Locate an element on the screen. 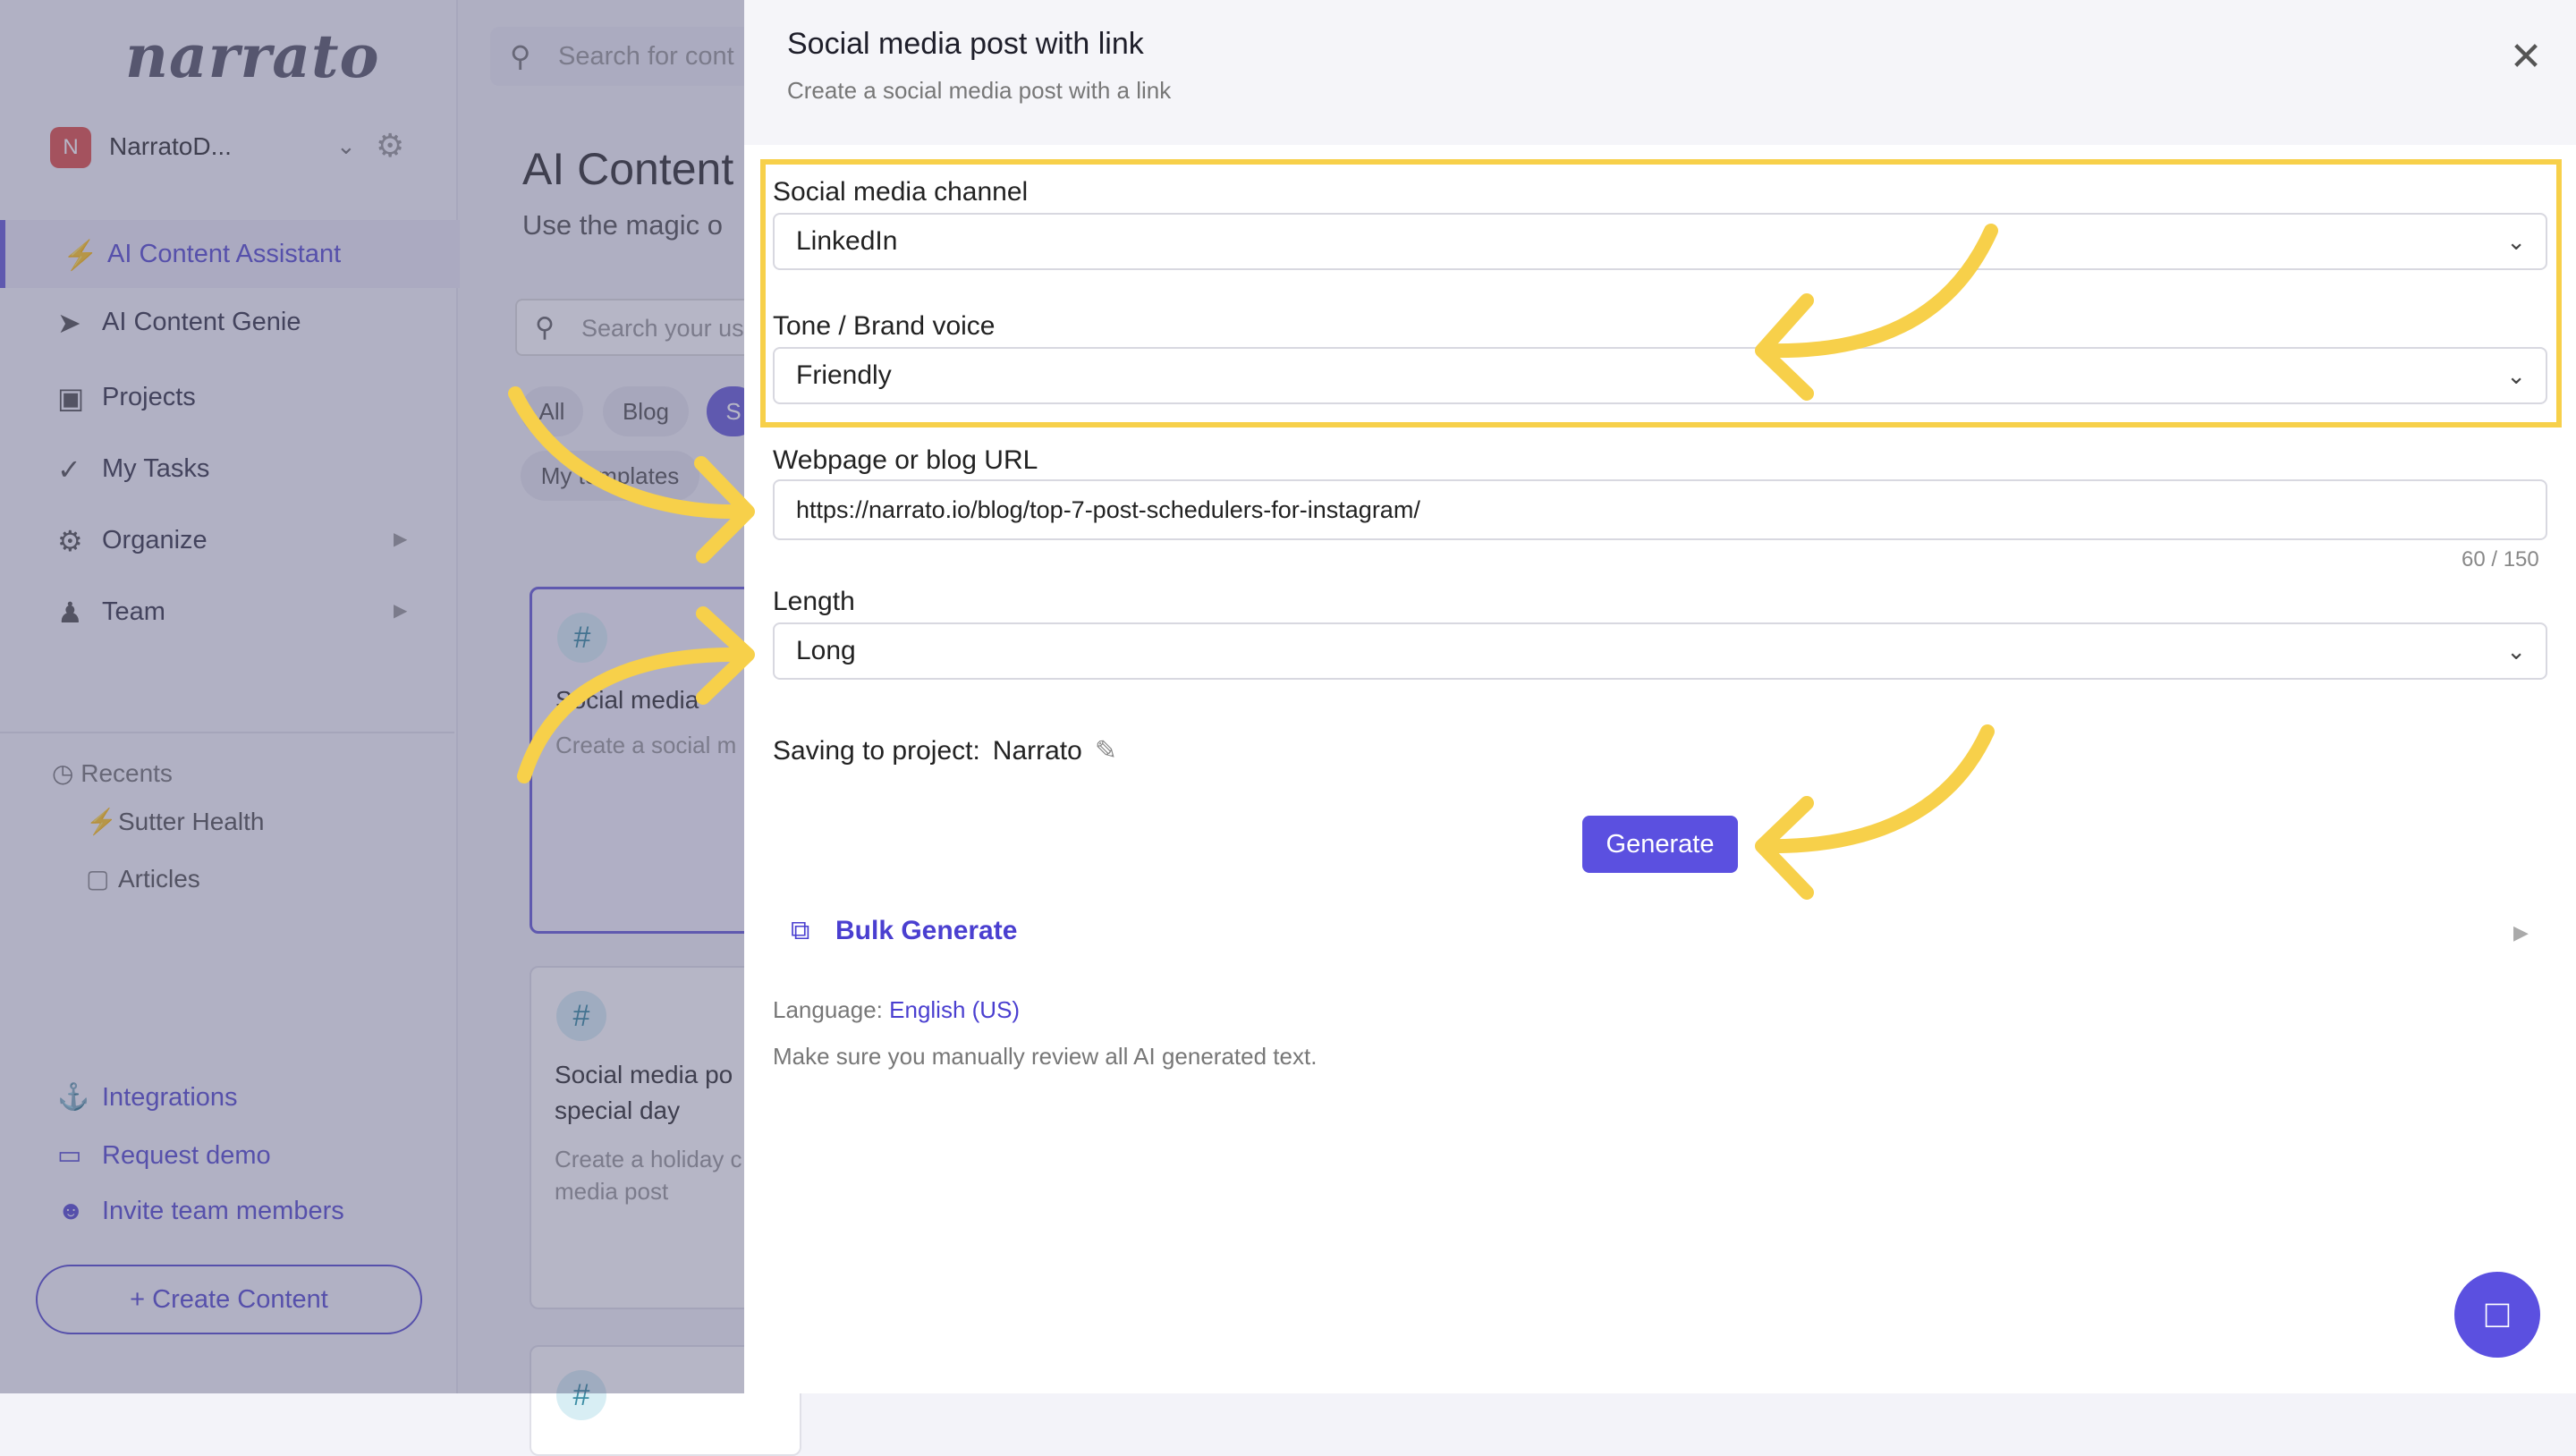  arrow-to-tone is located at coordinates (1878, 291).